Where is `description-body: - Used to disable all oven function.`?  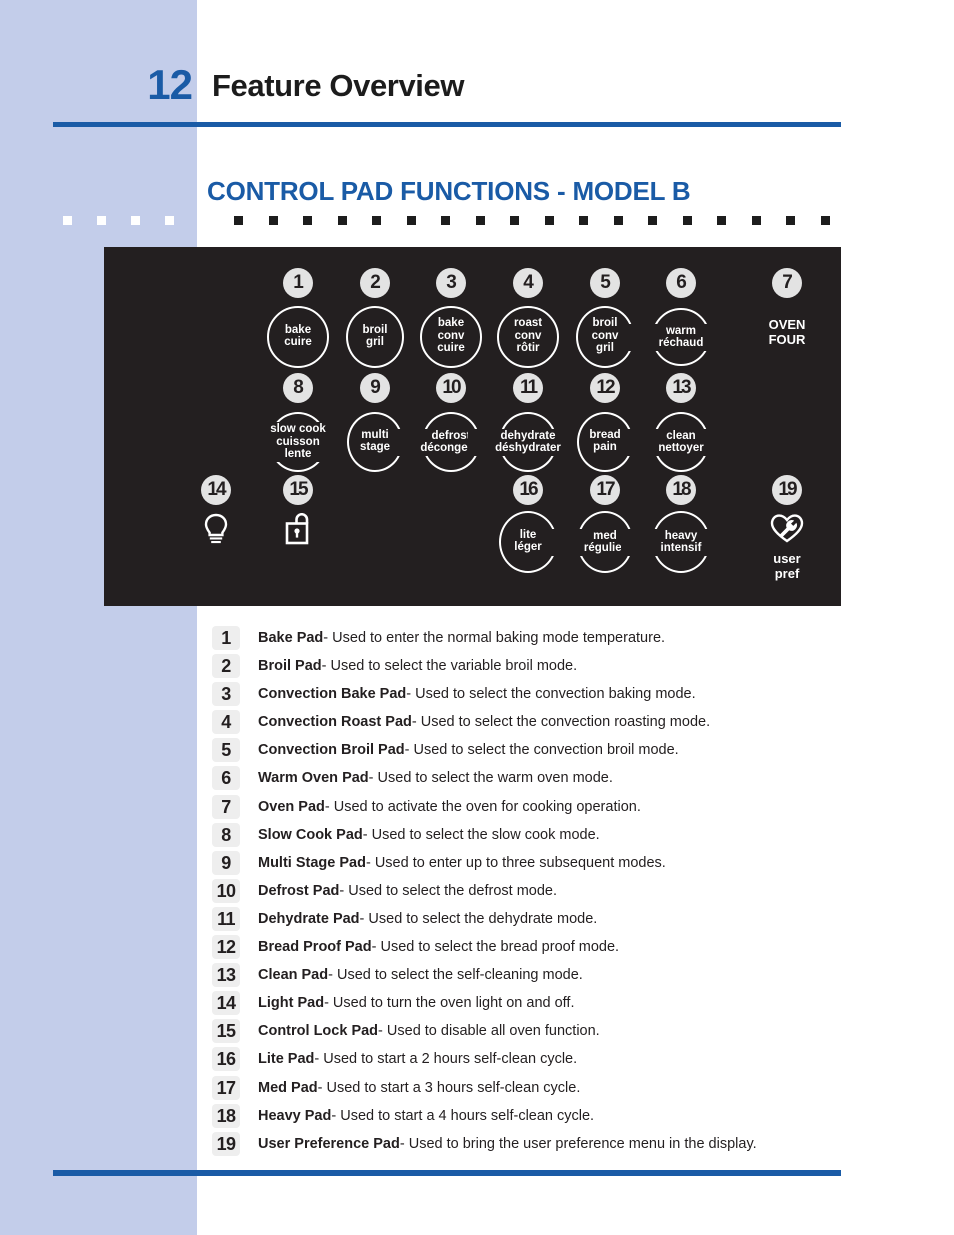 description-body: - Used to disable all oven function. is located at coordinates (489, 1031).